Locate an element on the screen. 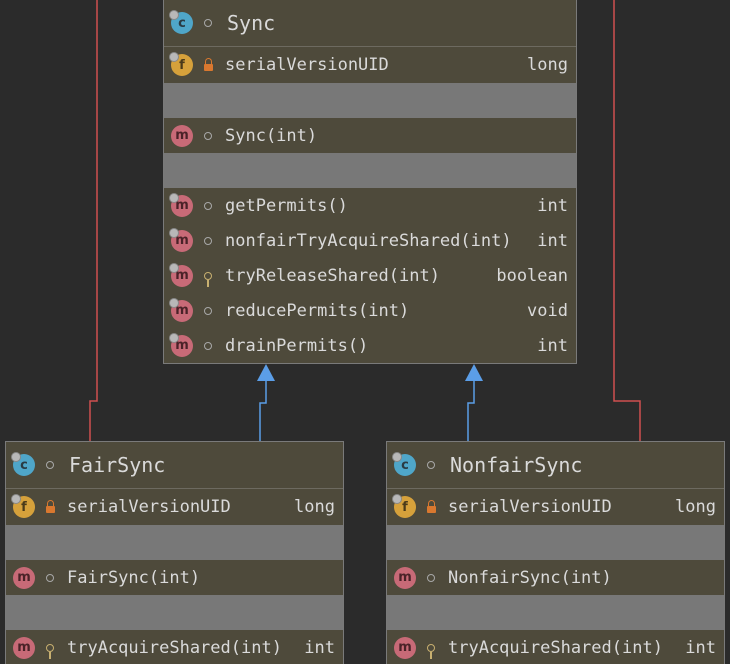  class-name: Sync is located at coordinates (251, 23).